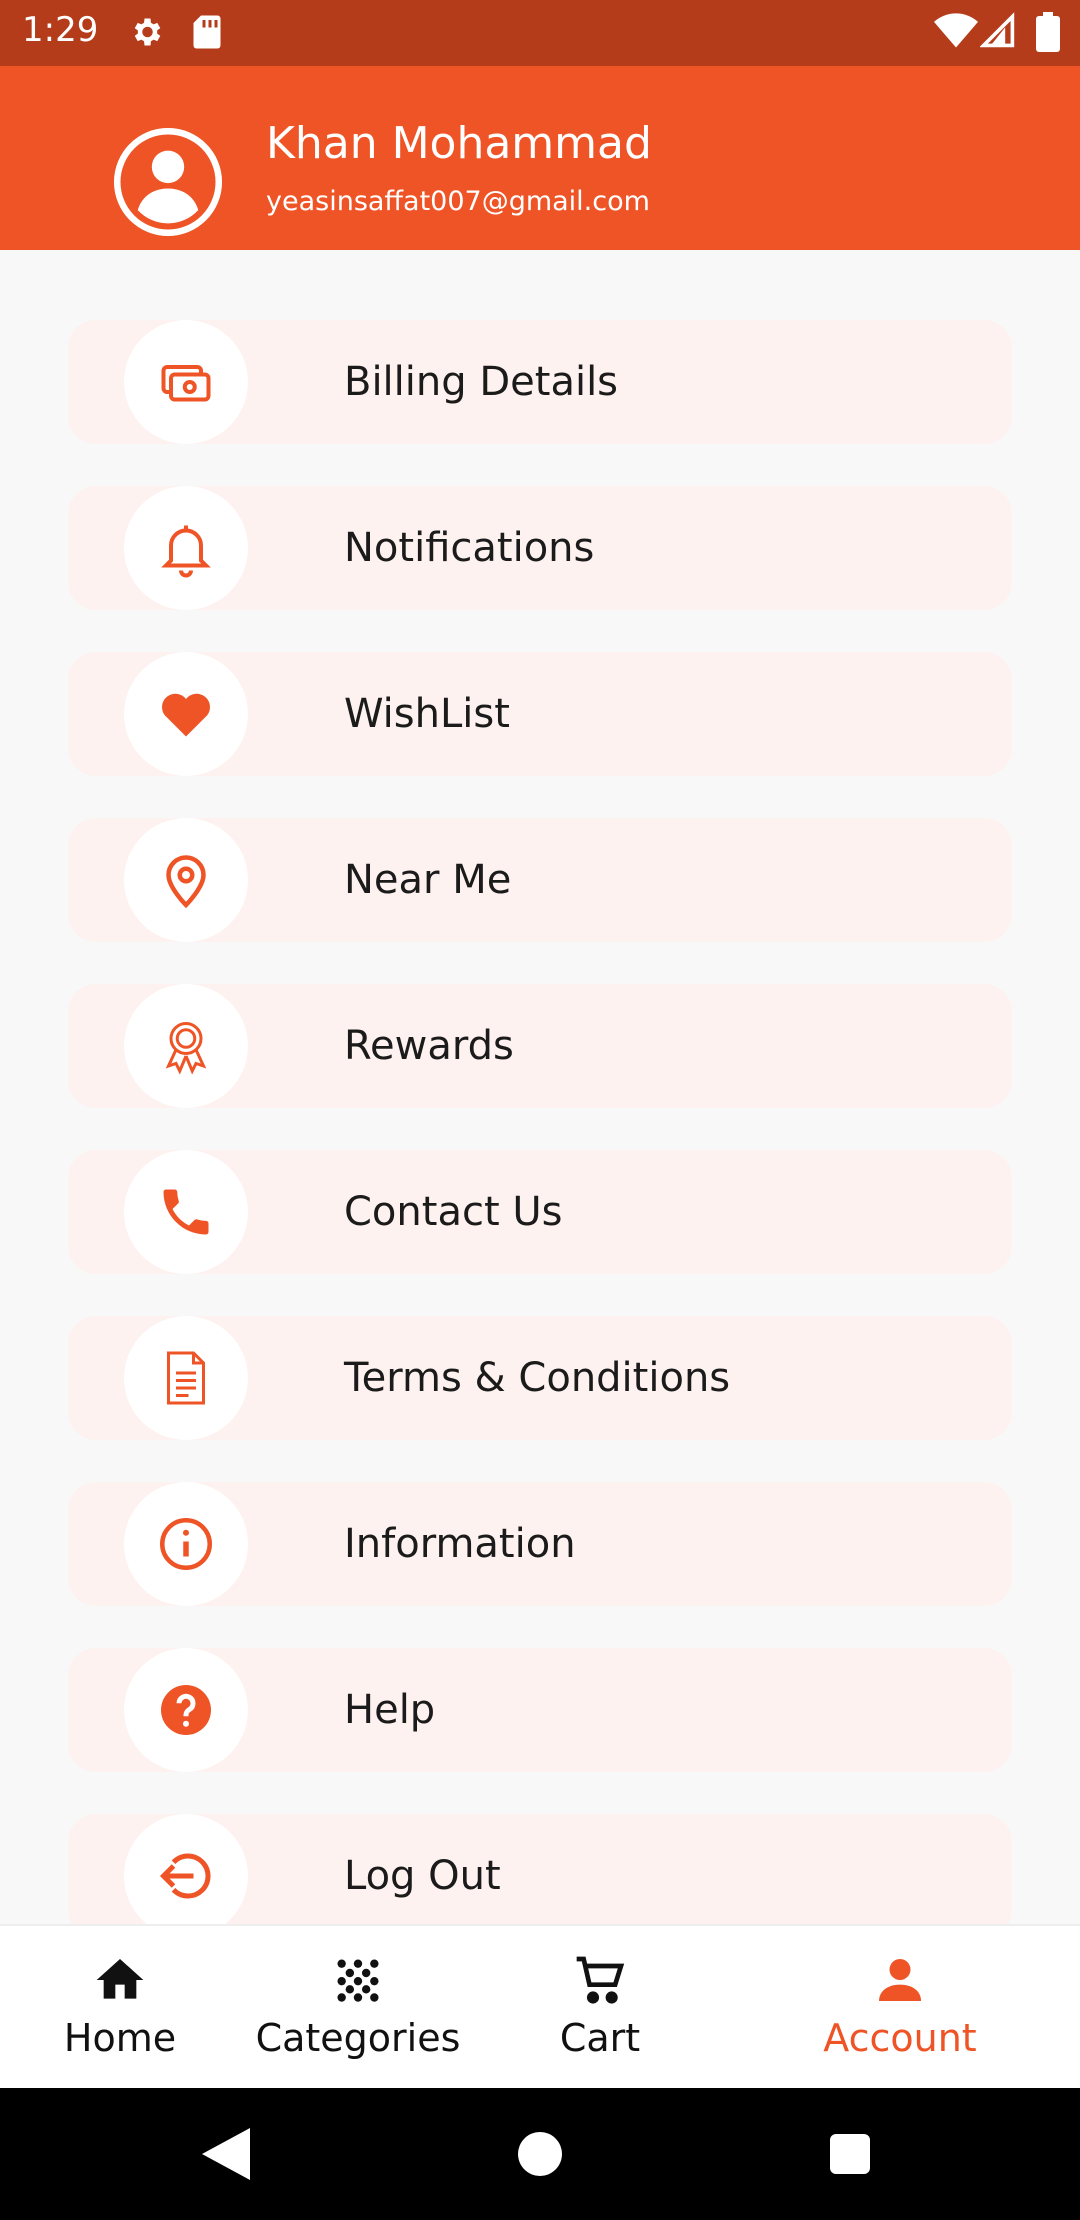 This screenshot has width=1080, height=2220. What do you see at coordinates (1048, 32) in the screenshot?
I see `battery-icon` at bounding box center [1048, 32].